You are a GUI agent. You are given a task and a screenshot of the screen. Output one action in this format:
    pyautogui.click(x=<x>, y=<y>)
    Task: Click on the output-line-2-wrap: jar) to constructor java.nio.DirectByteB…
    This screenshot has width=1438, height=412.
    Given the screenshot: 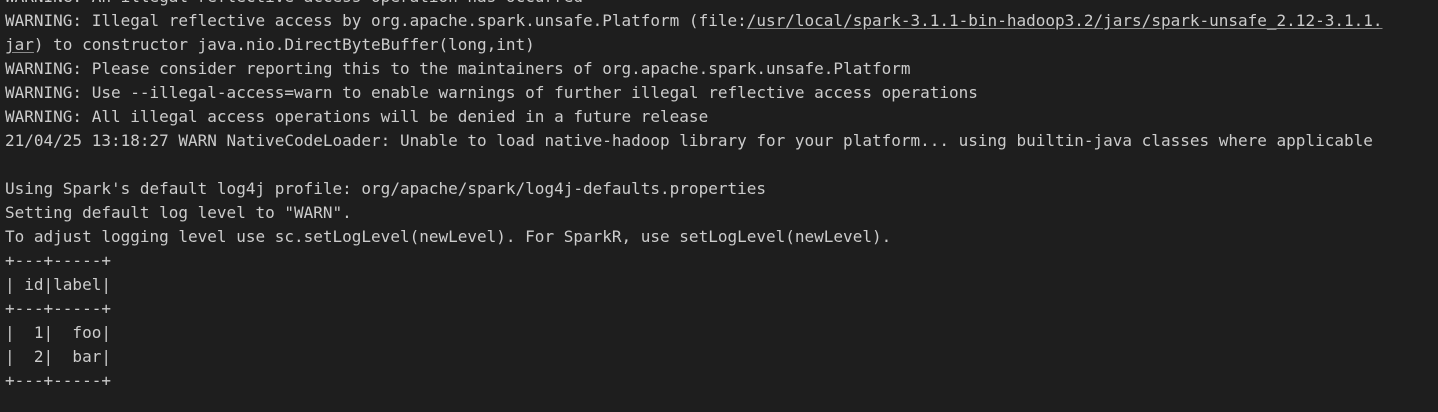 What is the action you would take?
    pyautogui.click(x=719, y=45)
    